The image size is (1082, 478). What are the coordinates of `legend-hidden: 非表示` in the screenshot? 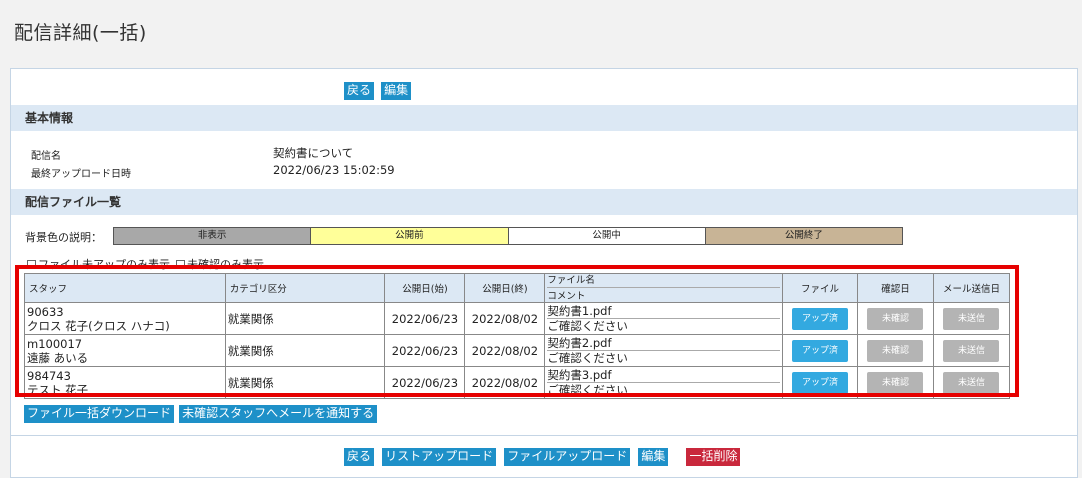 It's located at (213, 236).